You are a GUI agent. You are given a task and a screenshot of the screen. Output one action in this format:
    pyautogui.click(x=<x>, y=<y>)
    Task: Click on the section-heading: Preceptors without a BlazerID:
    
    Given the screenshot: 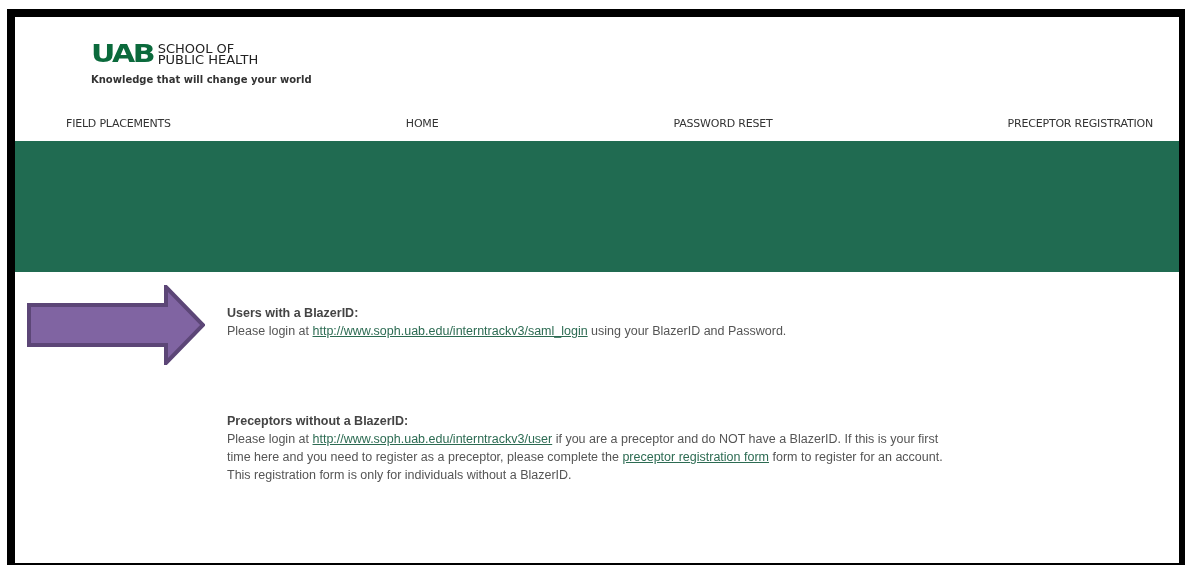 What is the action you would take?
    pyautogui.click(x=318, y=421)
    